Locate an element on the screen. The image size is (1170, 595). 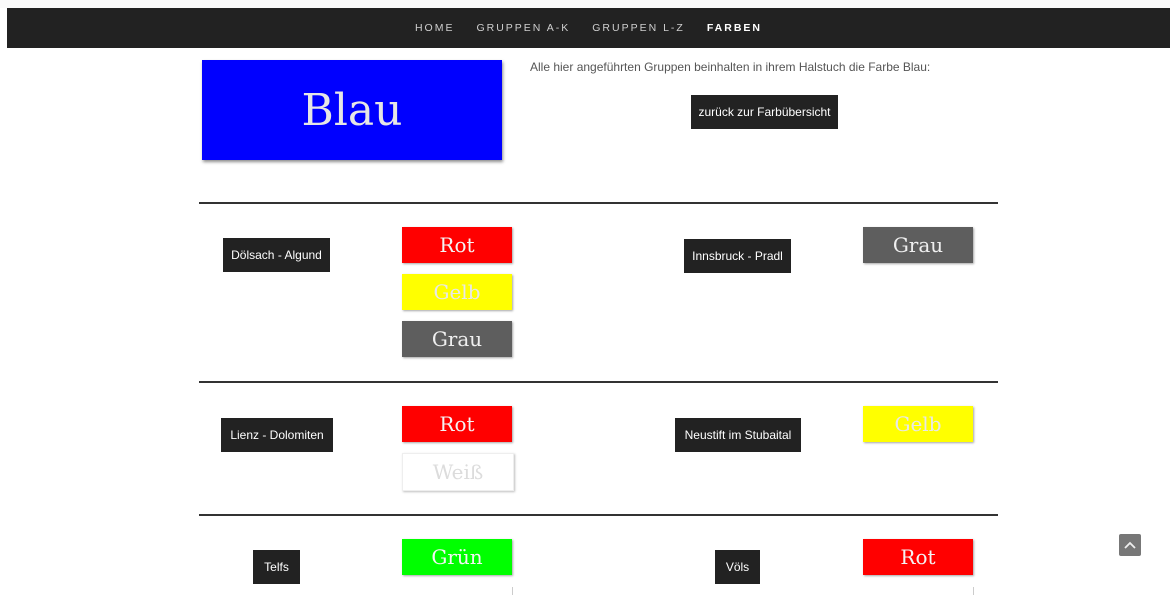
scroll-to-top-button is located at coordinates (1130, 545).